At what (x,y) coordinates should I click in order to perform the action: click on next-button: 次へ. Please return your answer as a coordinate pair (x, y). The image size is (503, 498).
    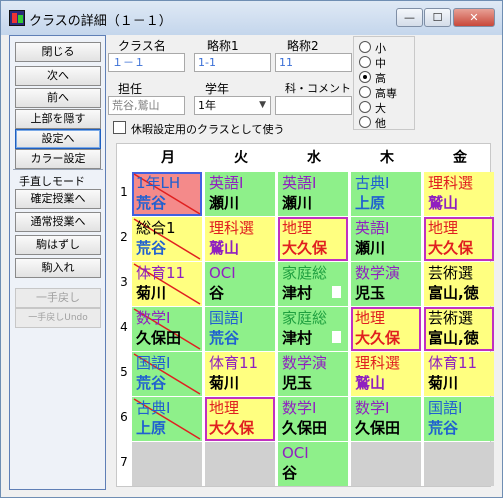
    Looking at the image, I should click on (58, 76).